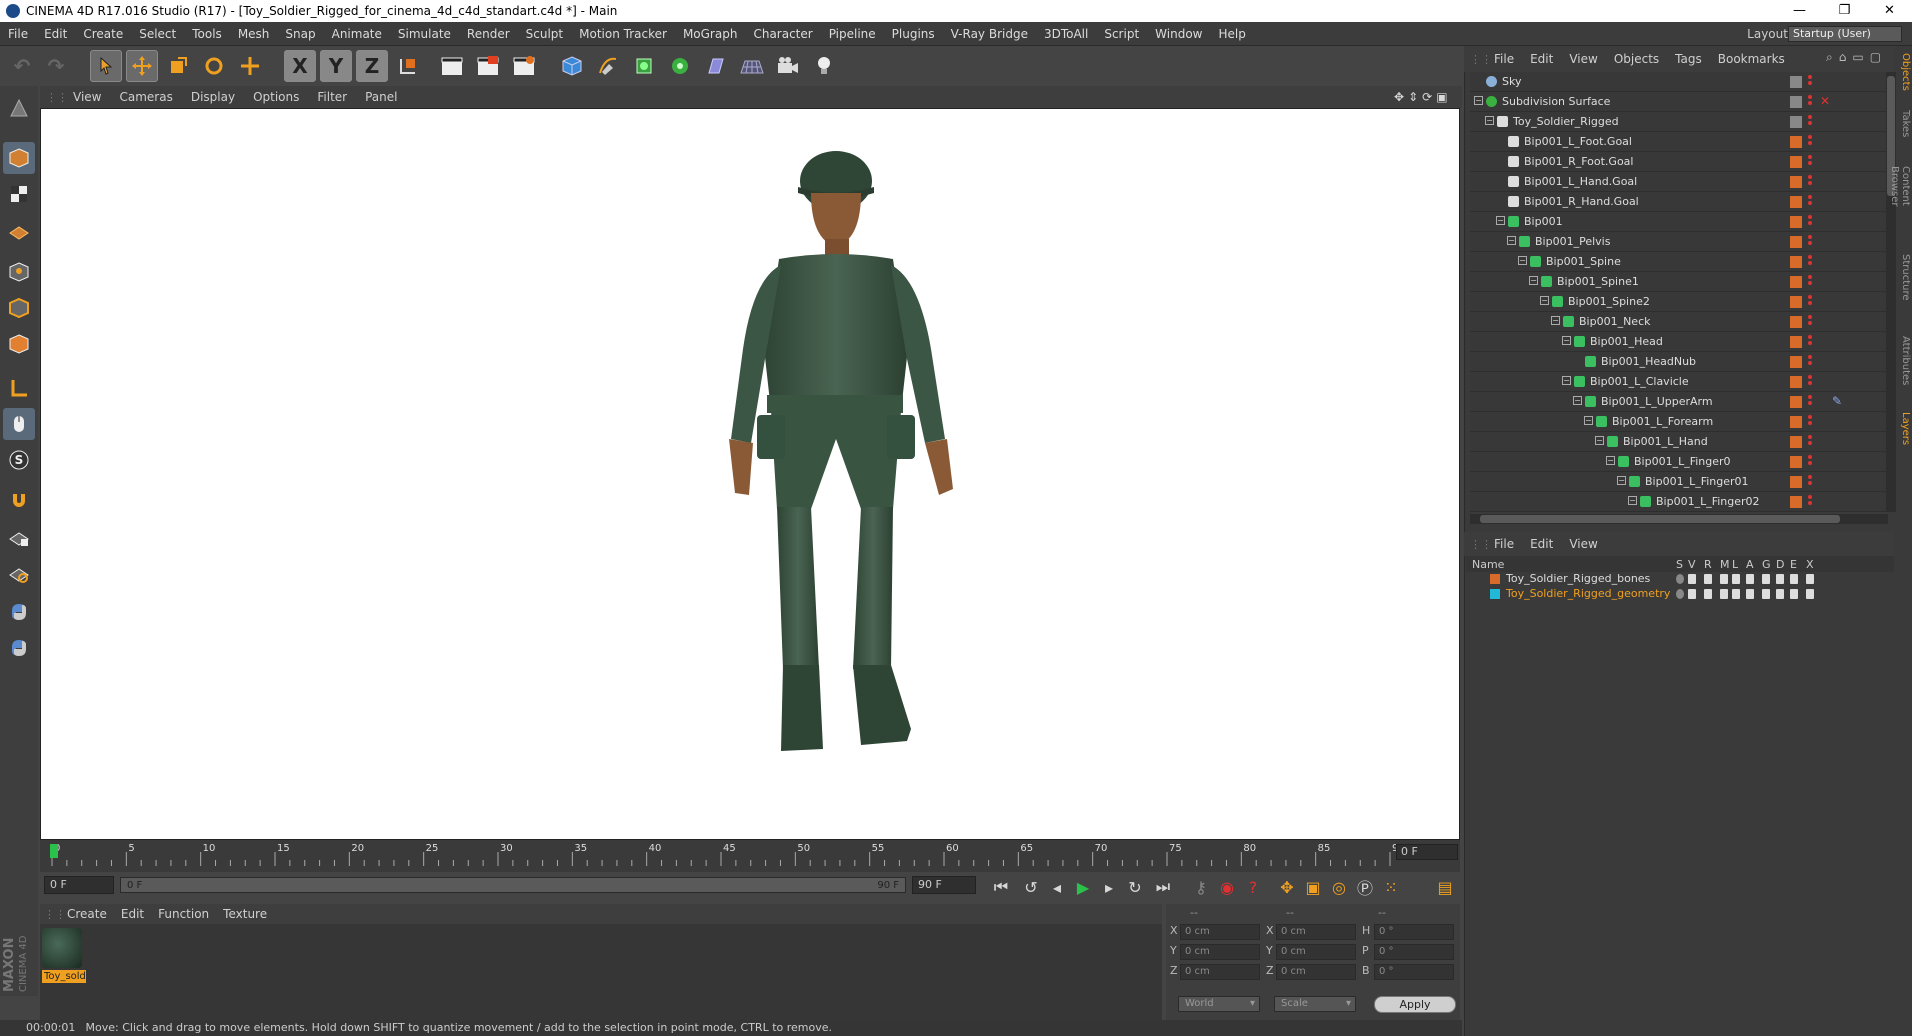  Describe the element at coordinates (1488, 564) in the screenshot. I see `layer-column-name: Name` at that location.